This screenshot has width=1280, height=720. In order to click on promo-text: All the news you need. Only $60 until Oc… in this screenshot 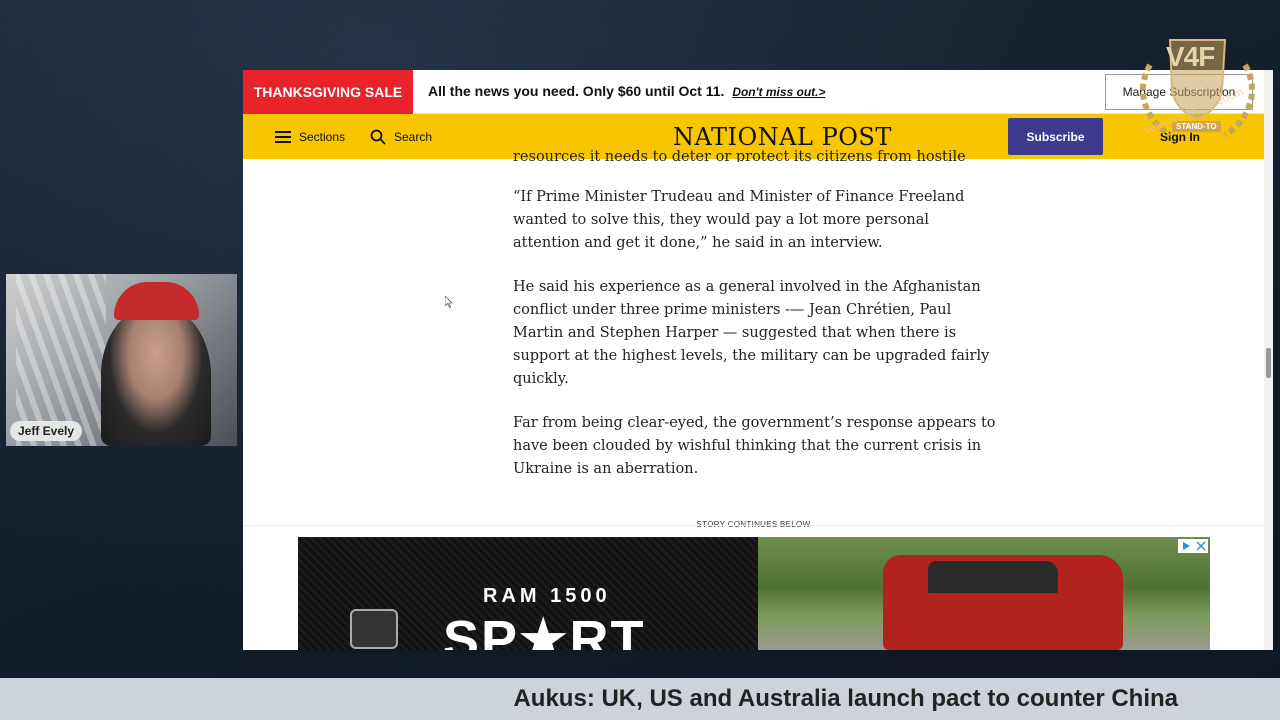, I will do `click(627, 91)`.